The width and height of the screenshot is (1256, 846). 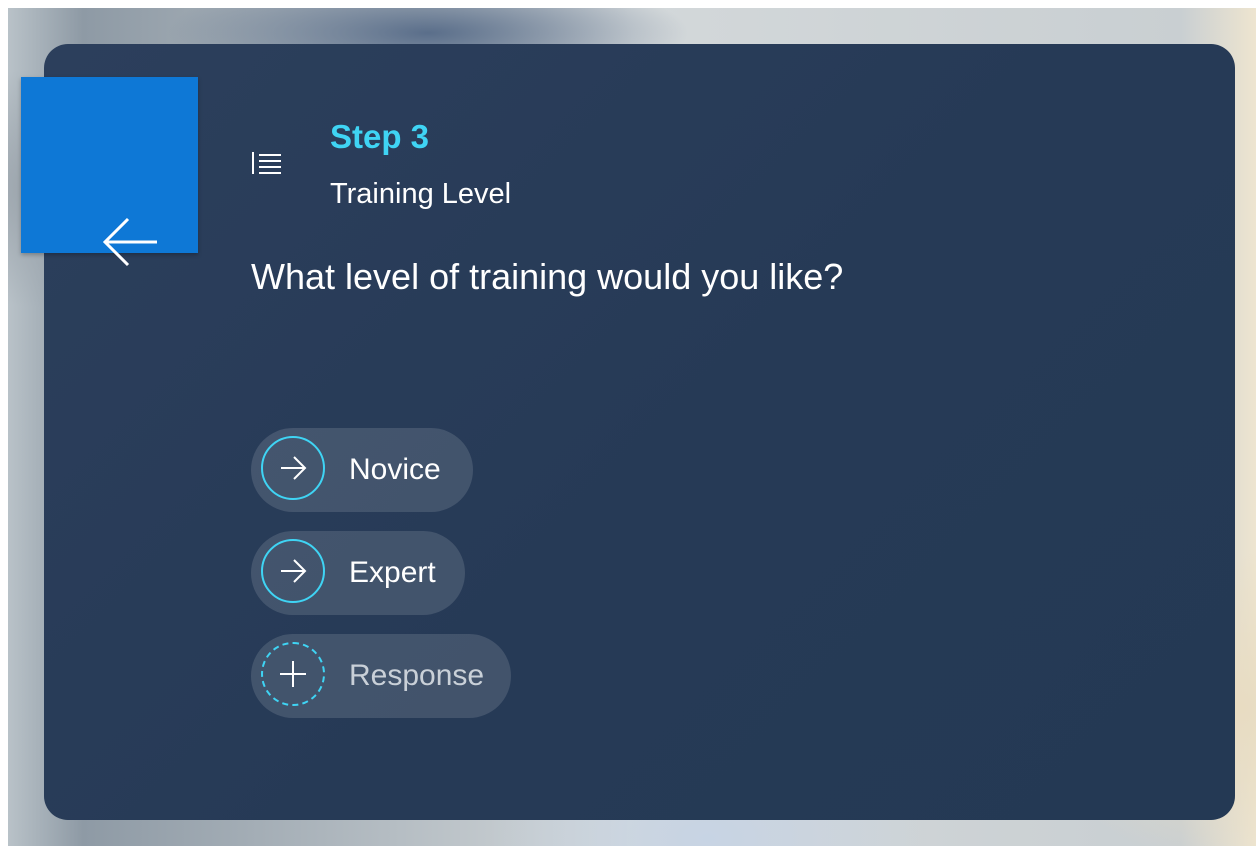 What do you see at coordinates (421, 194) in the screenshot?
I see `step-subtitle: Training Level` at bounding box center [421, 194].